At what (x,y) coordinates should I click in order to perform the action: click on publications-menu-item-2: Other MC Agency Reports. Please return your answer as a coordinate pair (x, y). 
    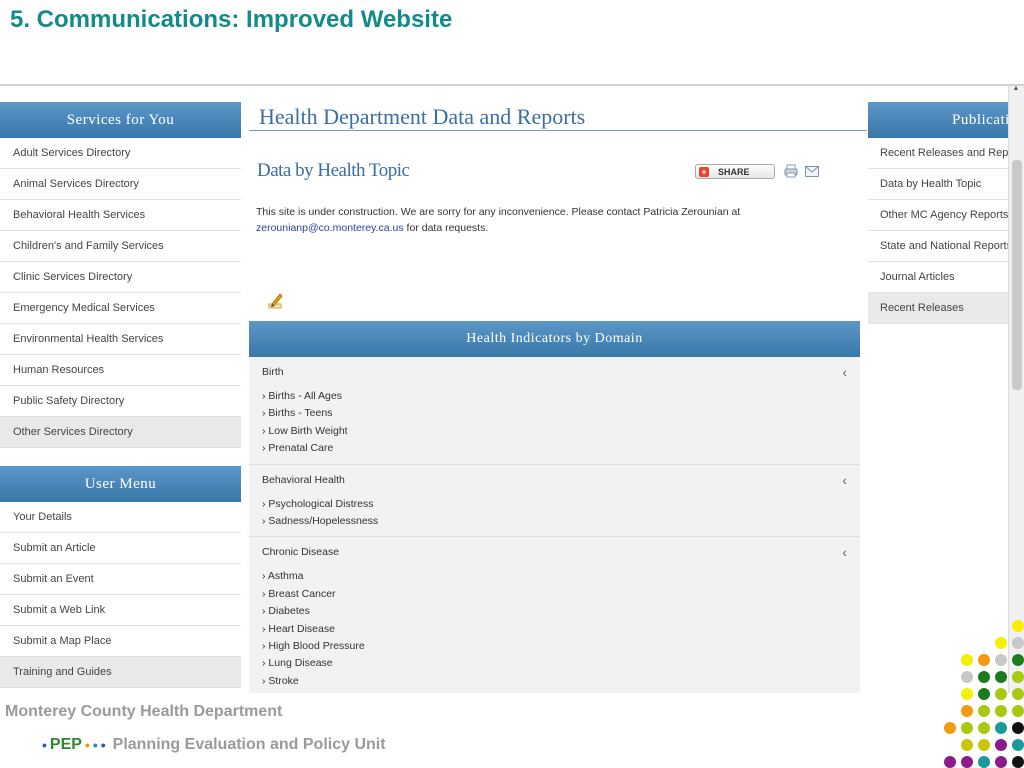
    Looking at the image, I should click on (946, 215).